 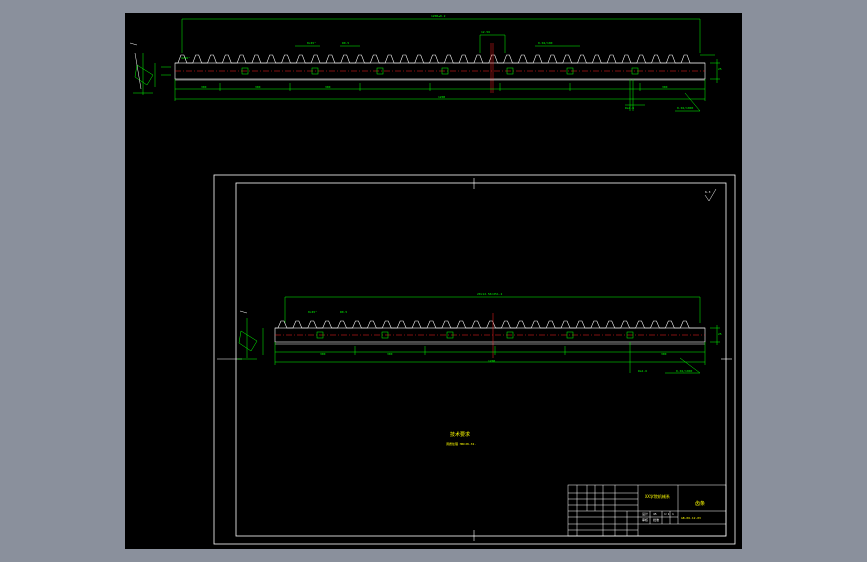 What do you see at coordinates (313, 312) in the screenshot?
I see `sheet-tooth-mark-left-label: 8×45°` at bounding box center [313, 312].